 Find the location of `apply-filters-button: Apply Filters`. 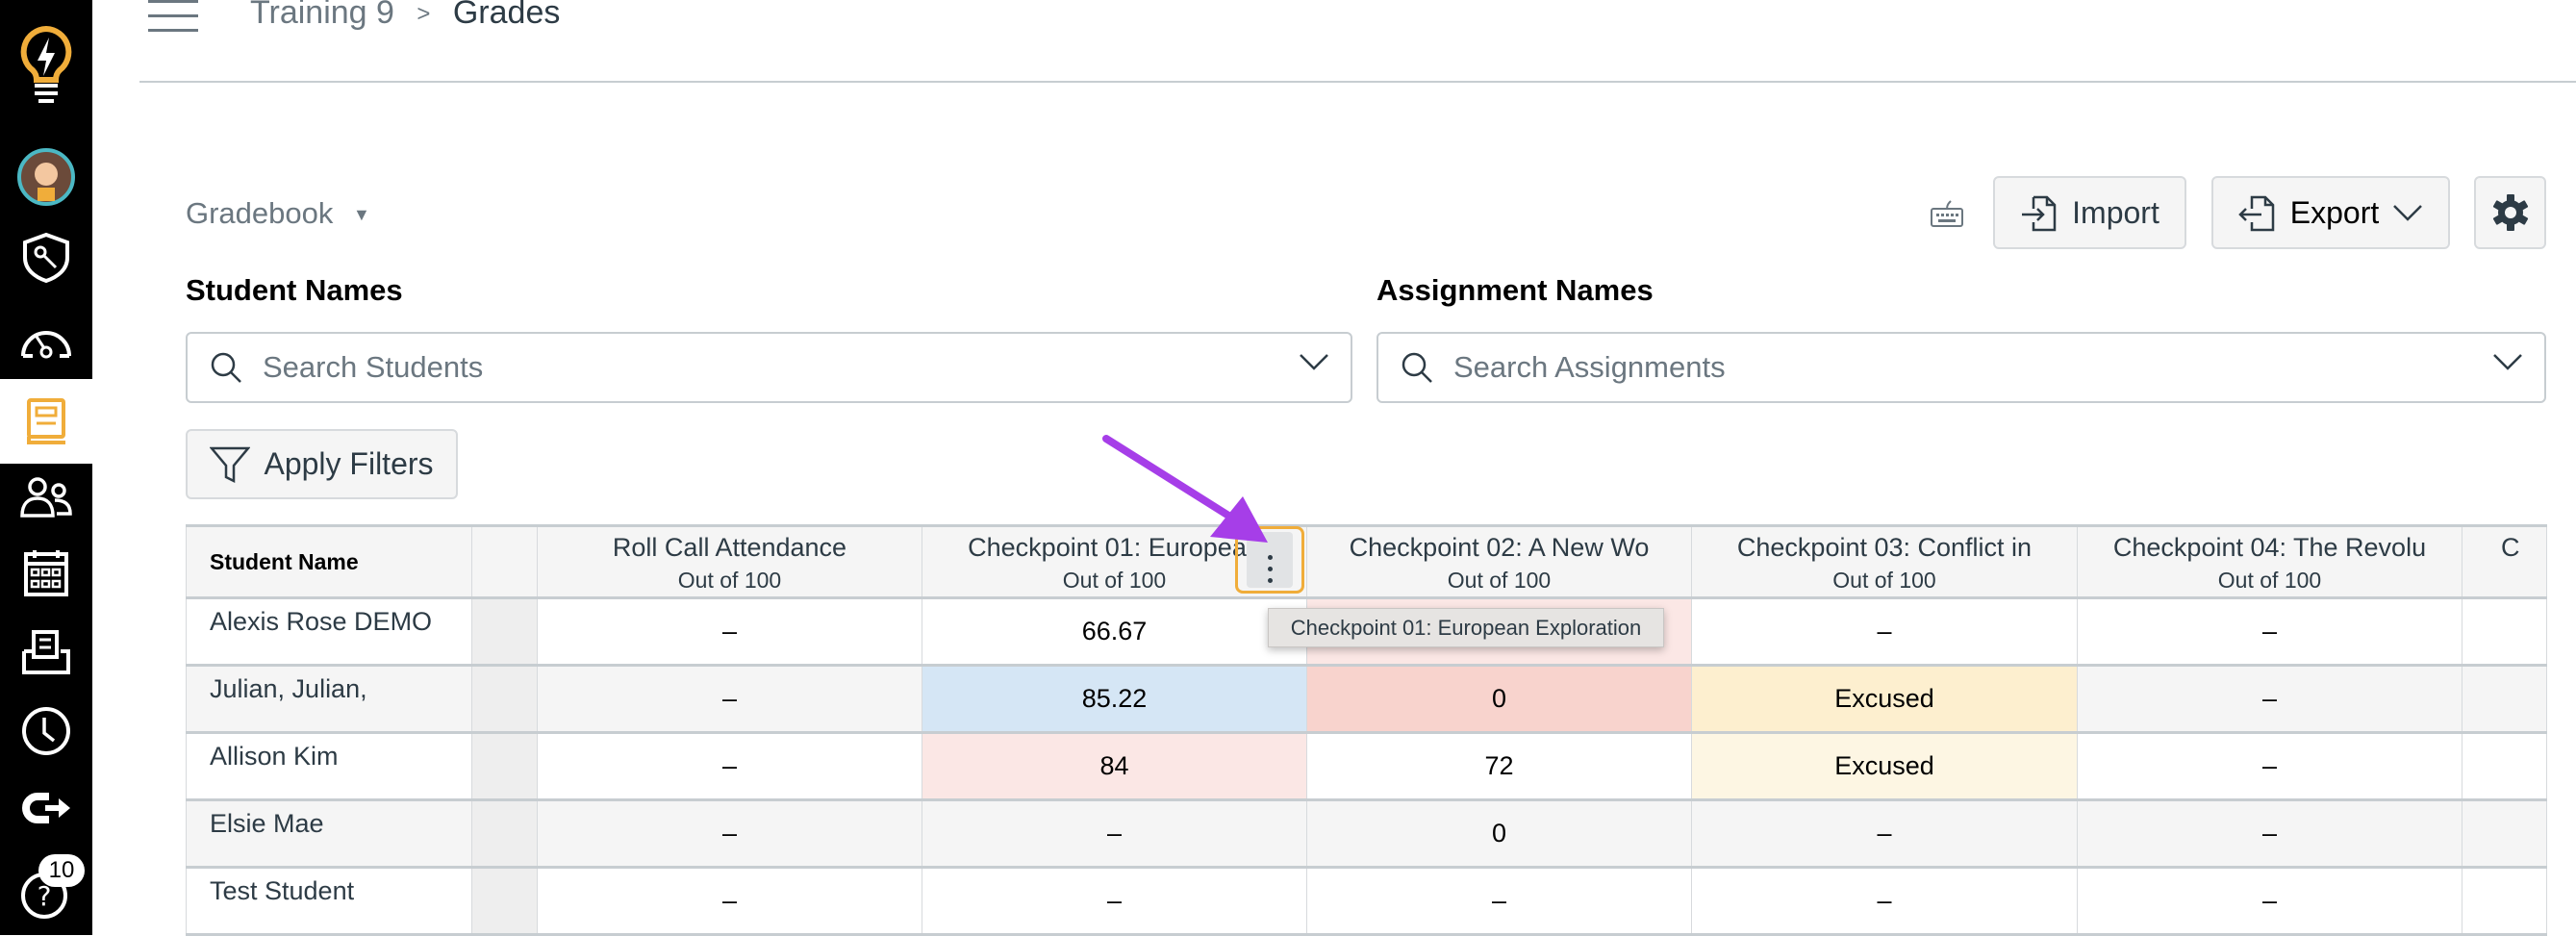

apply-filters-button: Apply Filters is located at coordinates (322, 464).